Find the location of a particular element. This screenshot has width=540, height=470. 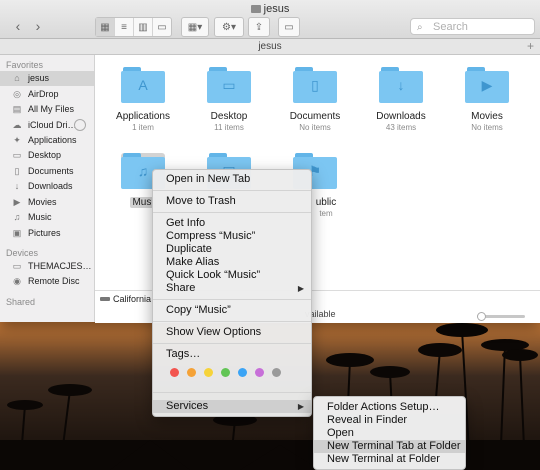

path-disk-label: California is located at coordinates (125, 299).